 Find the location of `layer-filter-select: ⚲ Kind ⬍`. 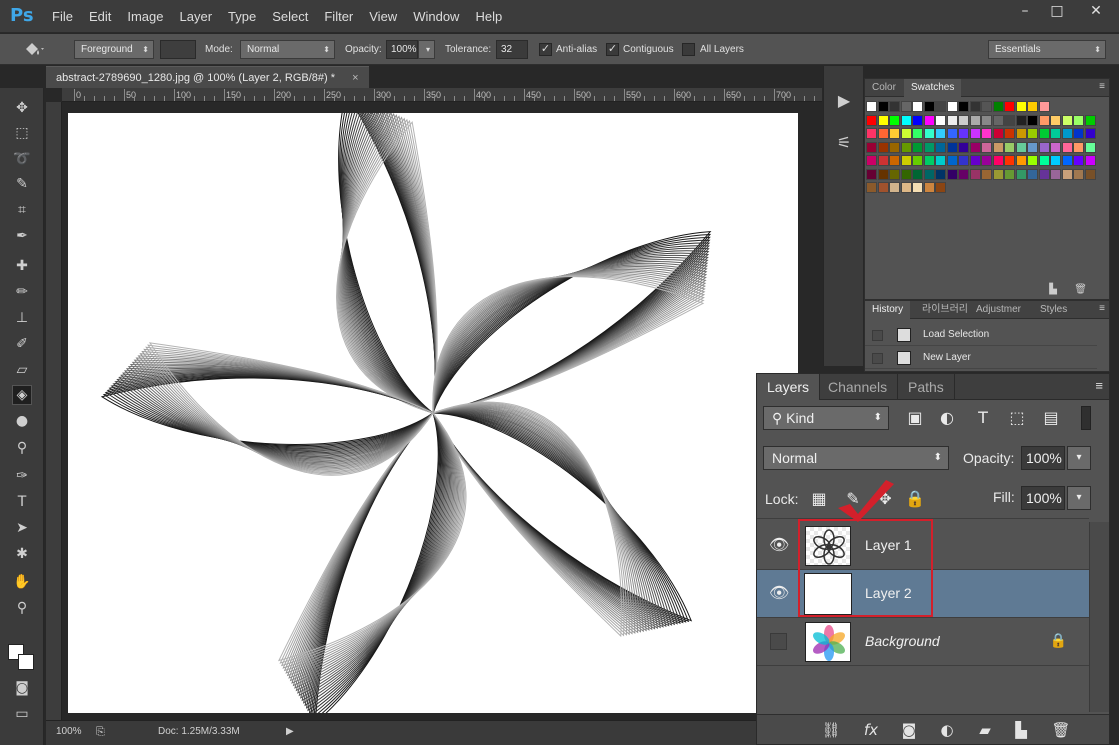

layer-filter-select: ⚲ Kind ⬍ is located at coordinates (826, 418).